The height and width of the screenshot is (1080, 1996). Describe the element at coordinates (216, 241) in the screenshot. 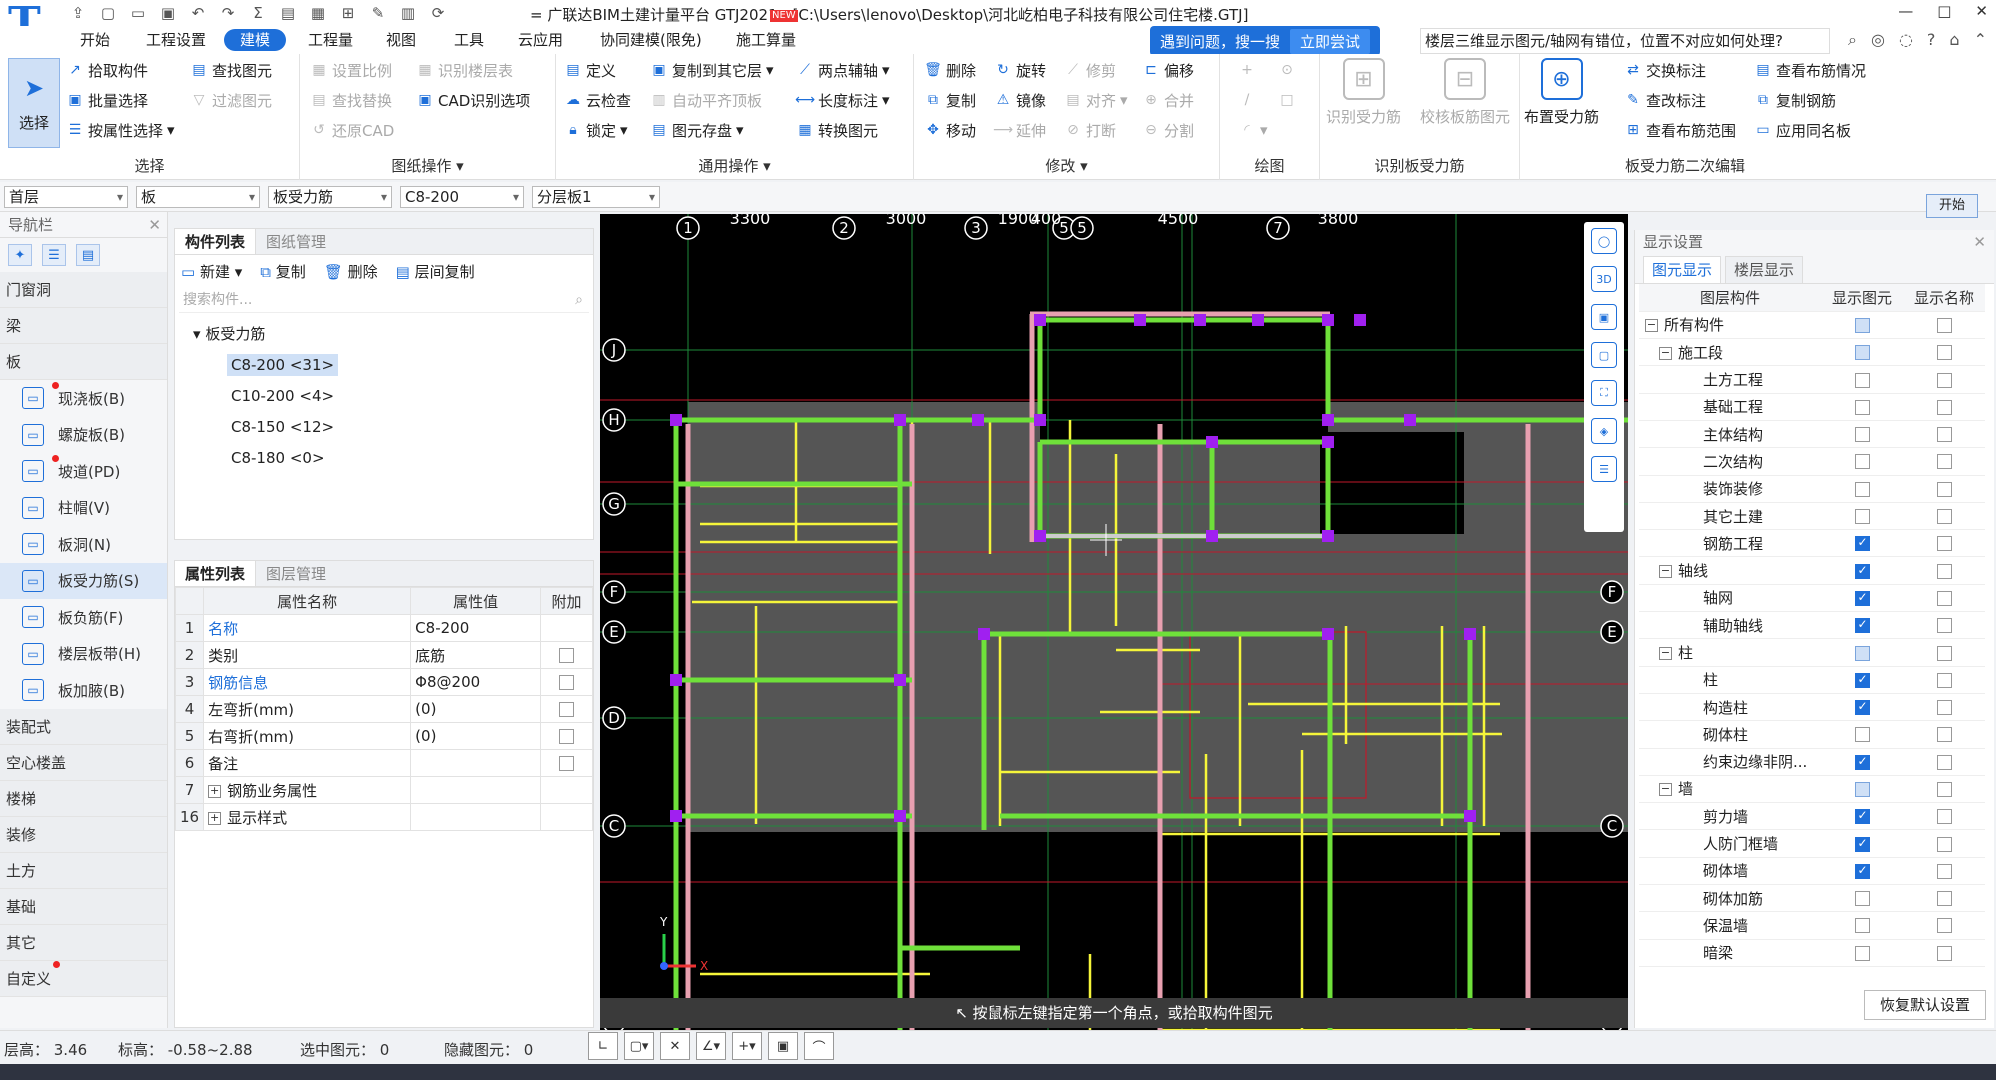

I see `tab-component-list: 构件列表` at that location.